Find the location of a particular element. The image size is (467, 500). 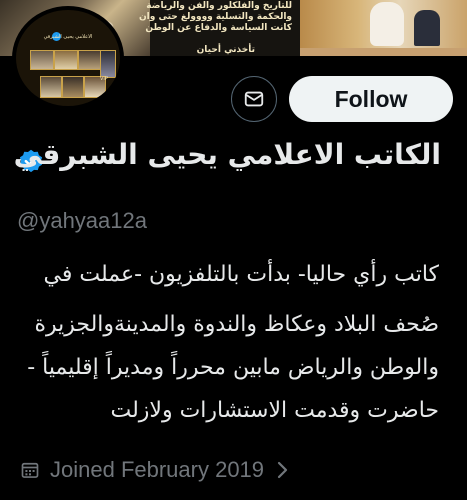

avatar-image: الاعلامي يحيى الشبرقي VIP is located at coordinates (68, 58).